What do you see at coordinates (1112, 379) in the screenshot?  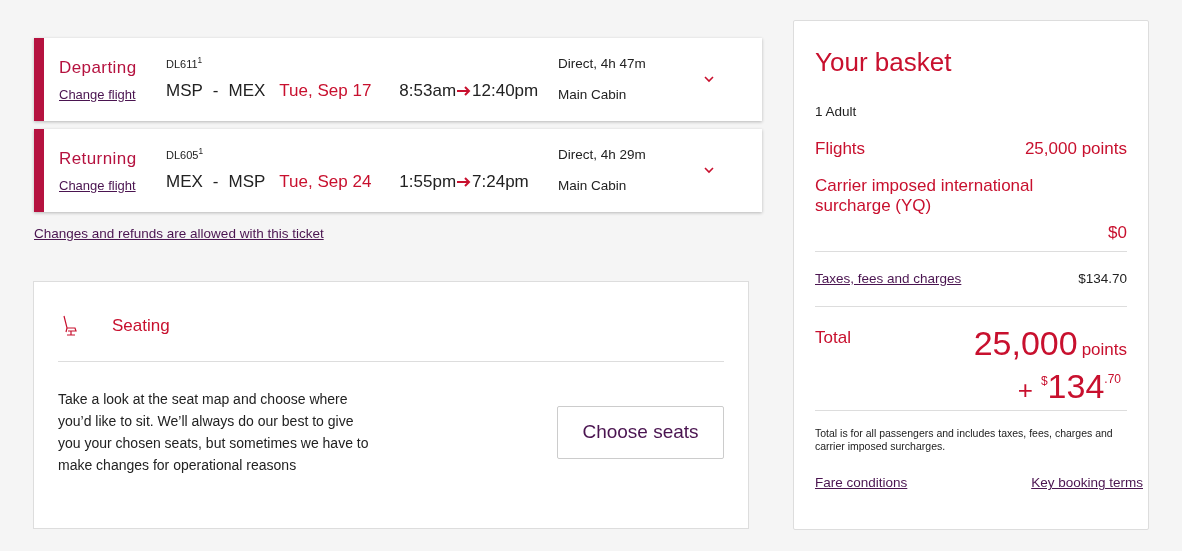 I see `total-cents: .70` at bounding box center [1112, 379].